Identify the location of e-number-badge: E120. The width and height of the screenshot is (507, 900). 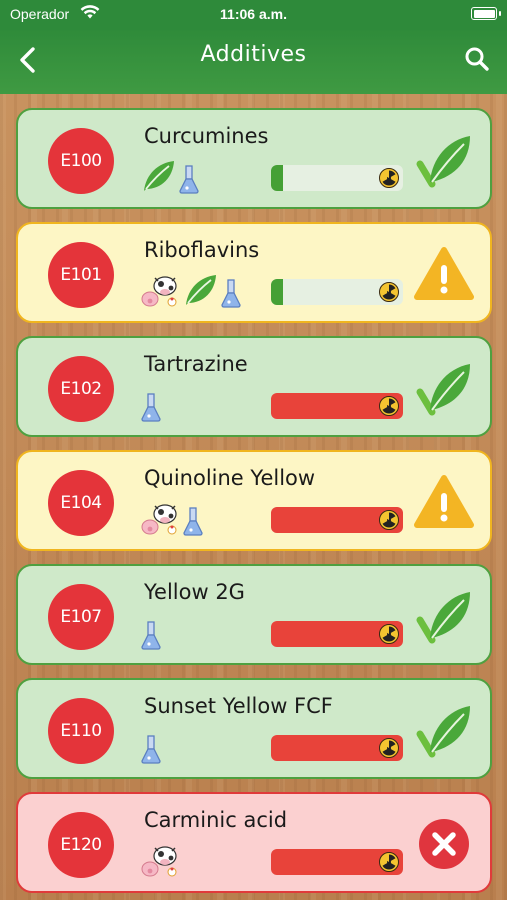
(81, 845).